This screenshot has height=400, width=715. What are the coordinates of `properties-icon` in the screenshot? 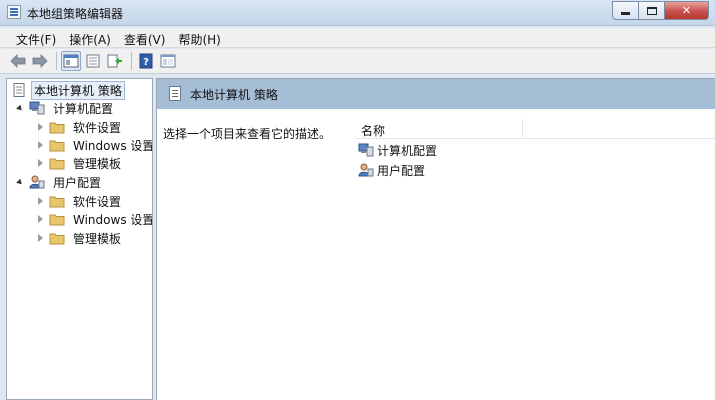 It's located at (93, 61).